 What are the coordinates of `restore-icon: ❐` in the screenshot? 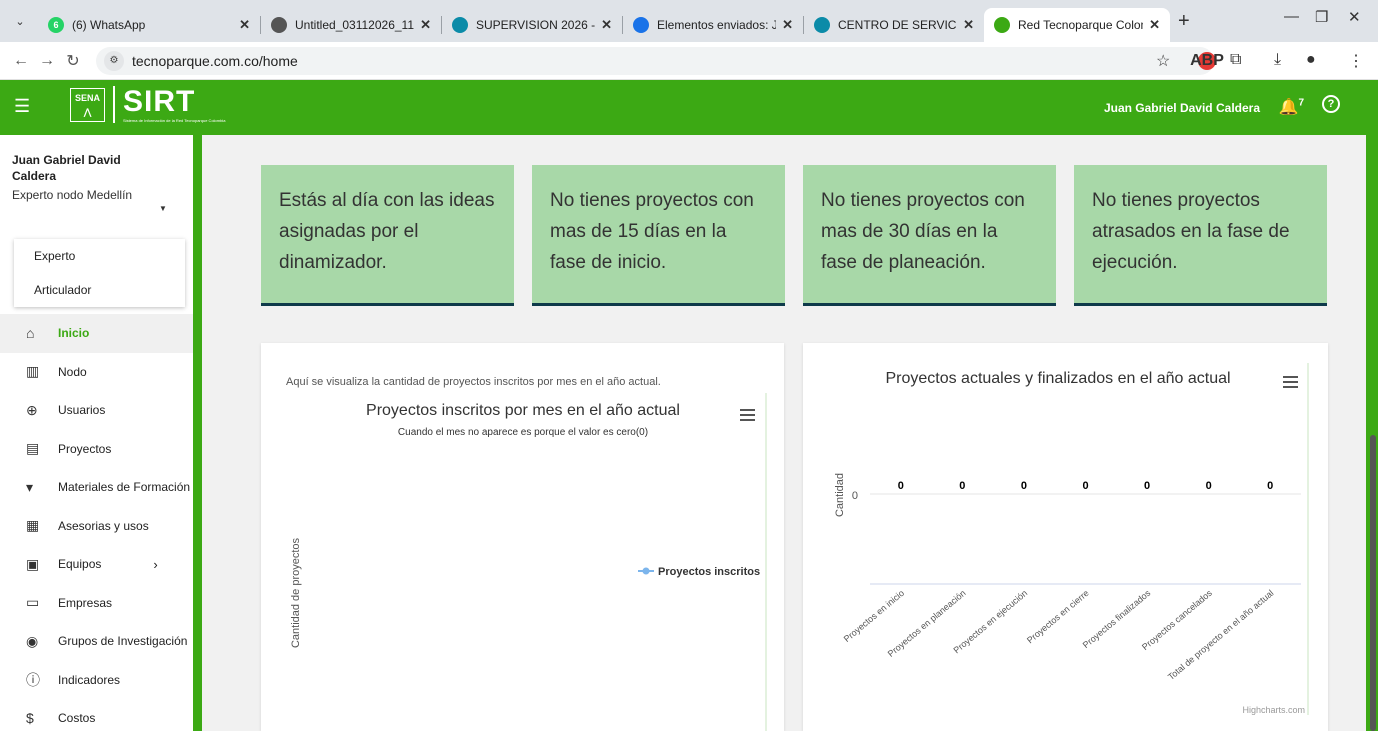 It's located at (1321, 17).